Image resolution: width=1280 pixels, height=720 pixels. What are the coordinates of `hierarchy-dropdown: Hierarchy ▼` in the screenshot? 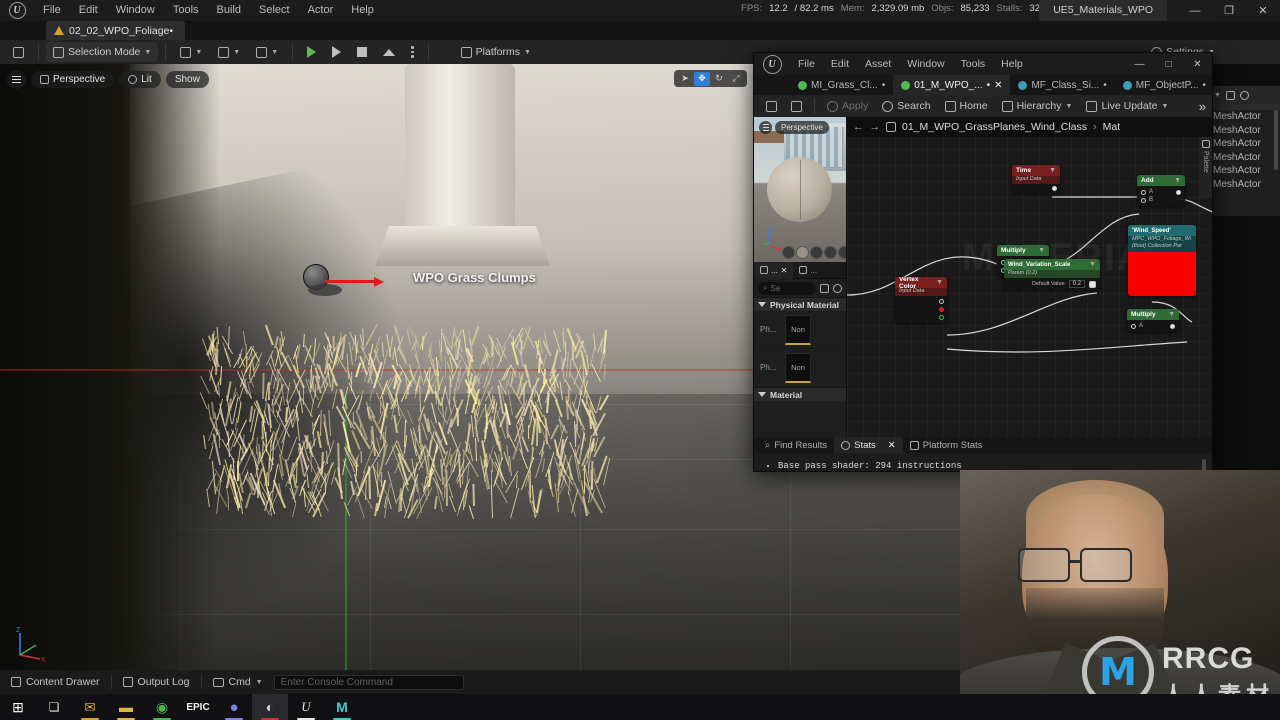 It's located at (1037, 106).